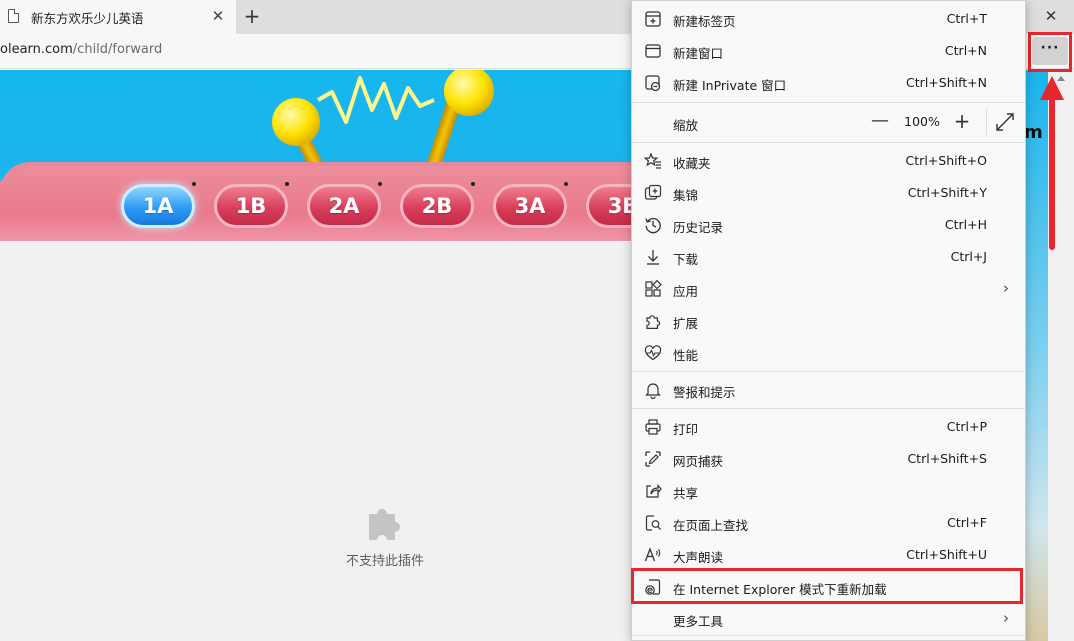 This screenshot has height=641, width=1074. I want to click on zoom-in-button: +, so click(962, 121).